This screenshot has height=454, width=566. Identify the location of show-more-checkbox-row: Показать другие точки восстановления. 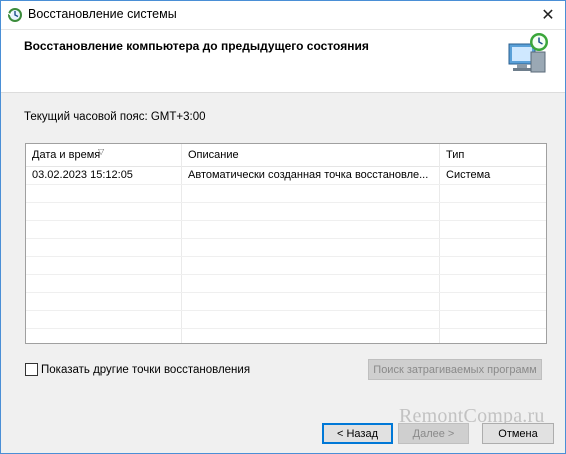
(137, 369).